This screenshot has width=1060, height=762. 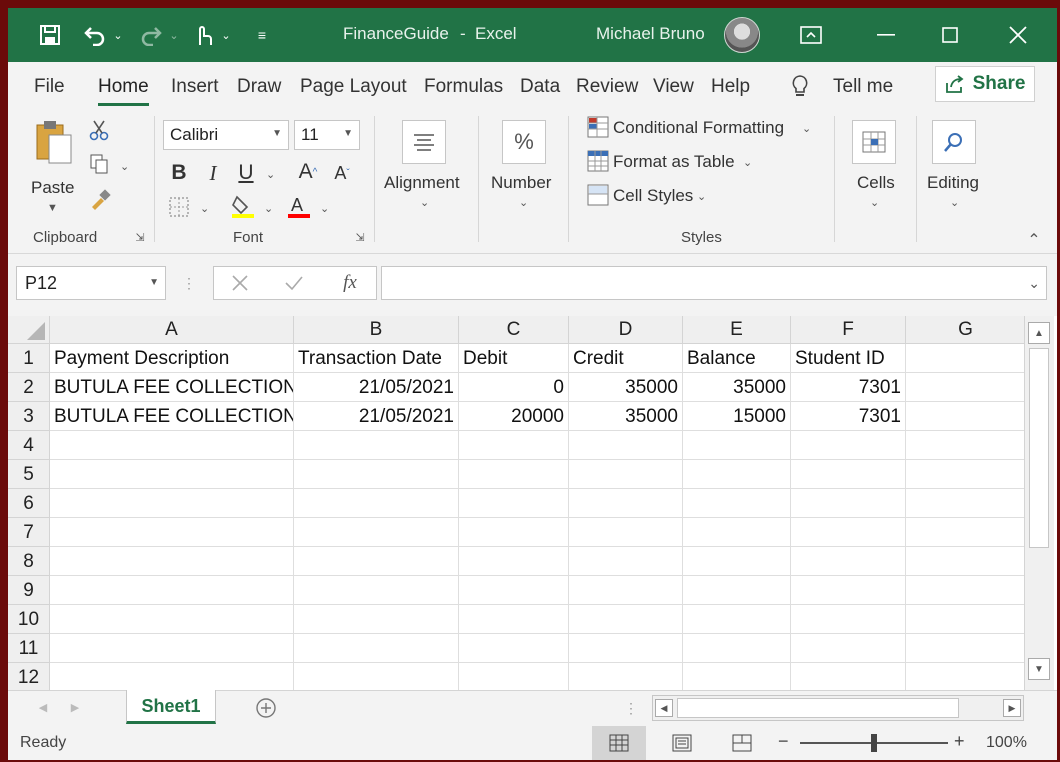 I want to click on bold-icon: B, so click(x=179, y=173).